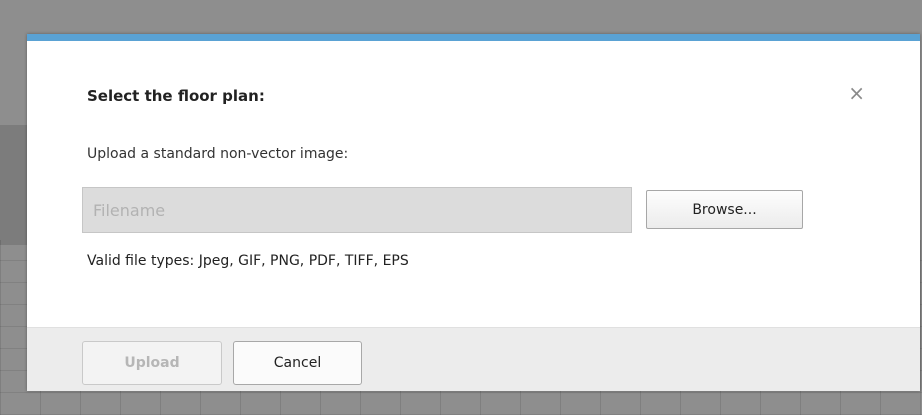  What do you see at coordinates (218, 154) in the screenshot?
I see `upload-prompt: Upload a standard non-vector image:` at bounding box center [218, 154].